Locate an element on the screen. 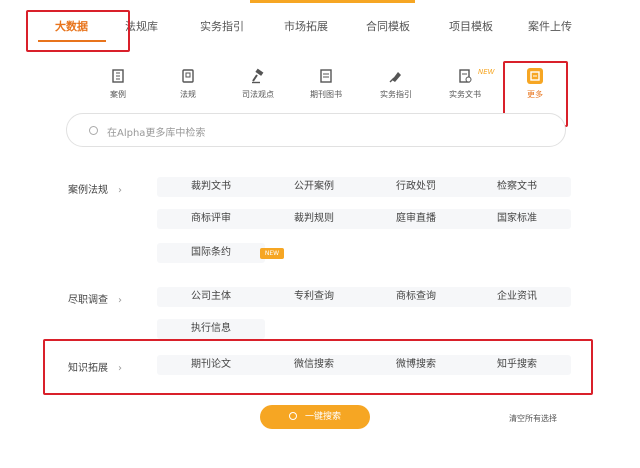 This screenshot has height=468, width=640. icon-item-more: 更多 is located at coordinates (535, 84).